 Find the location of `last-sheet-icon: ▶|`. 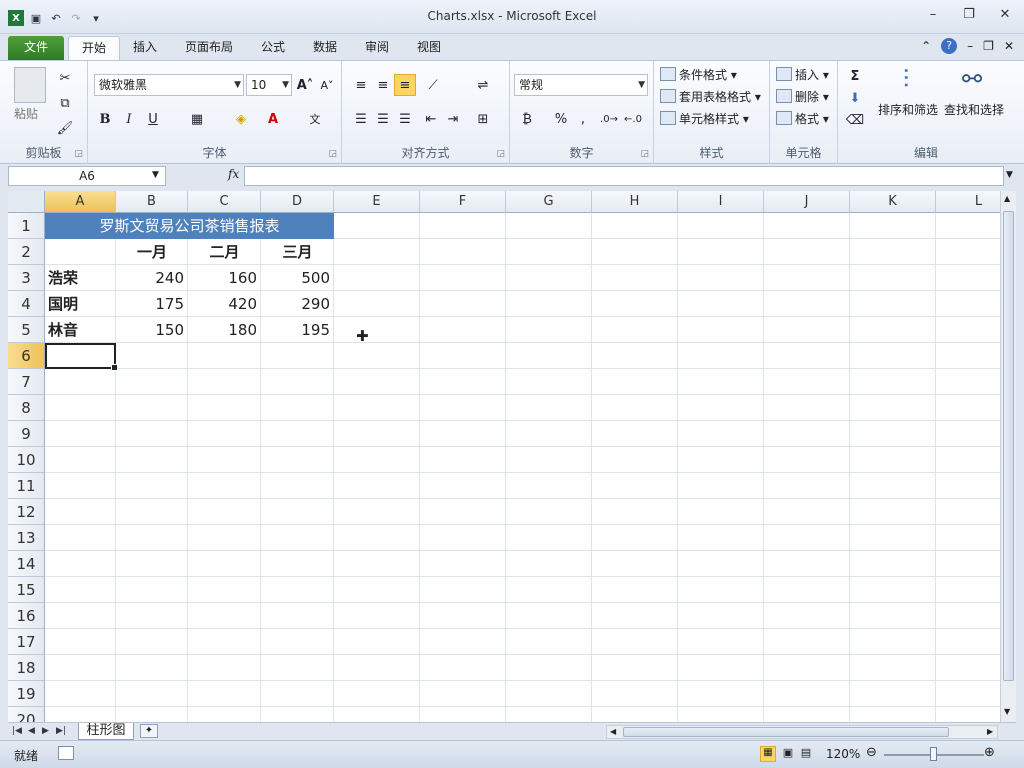

last-sheet-icon: ▶| is located at coordinates (61, 731).